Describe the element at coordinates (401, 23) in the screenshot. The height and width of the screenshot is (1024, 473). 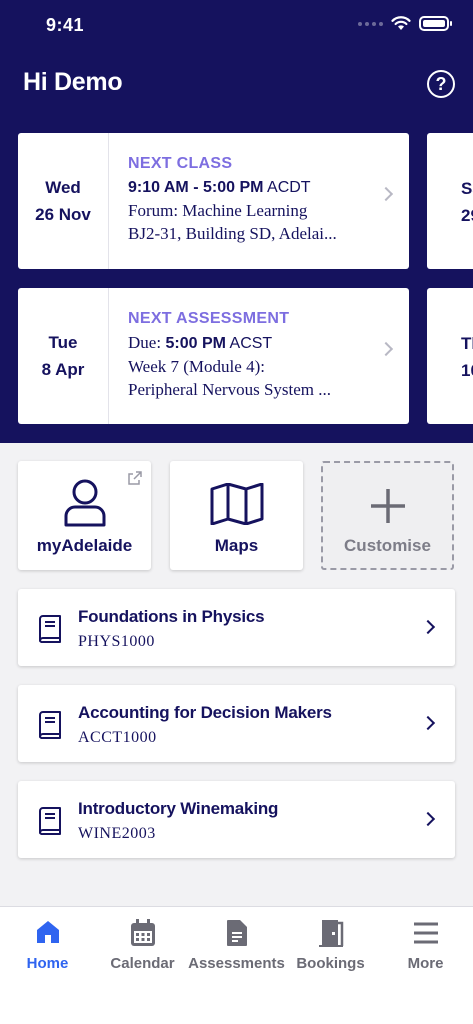
I see `wifi-icon` at that location.